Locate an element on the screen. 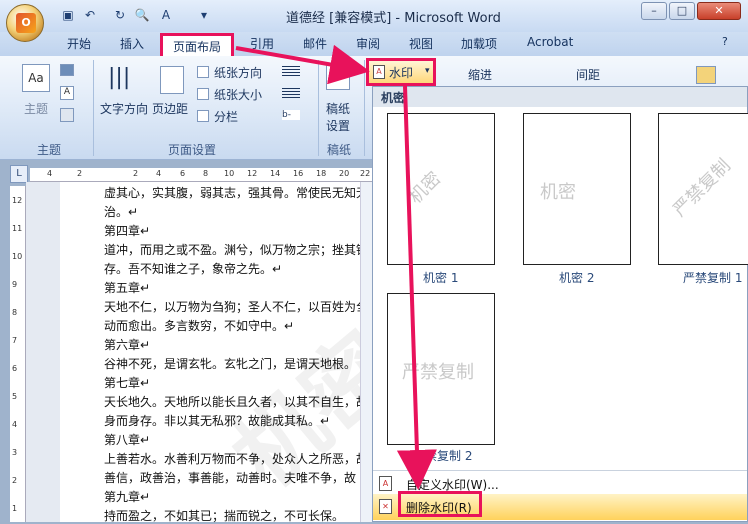  orientation-button: 纸张方向 is located at coordinates (238, 72).